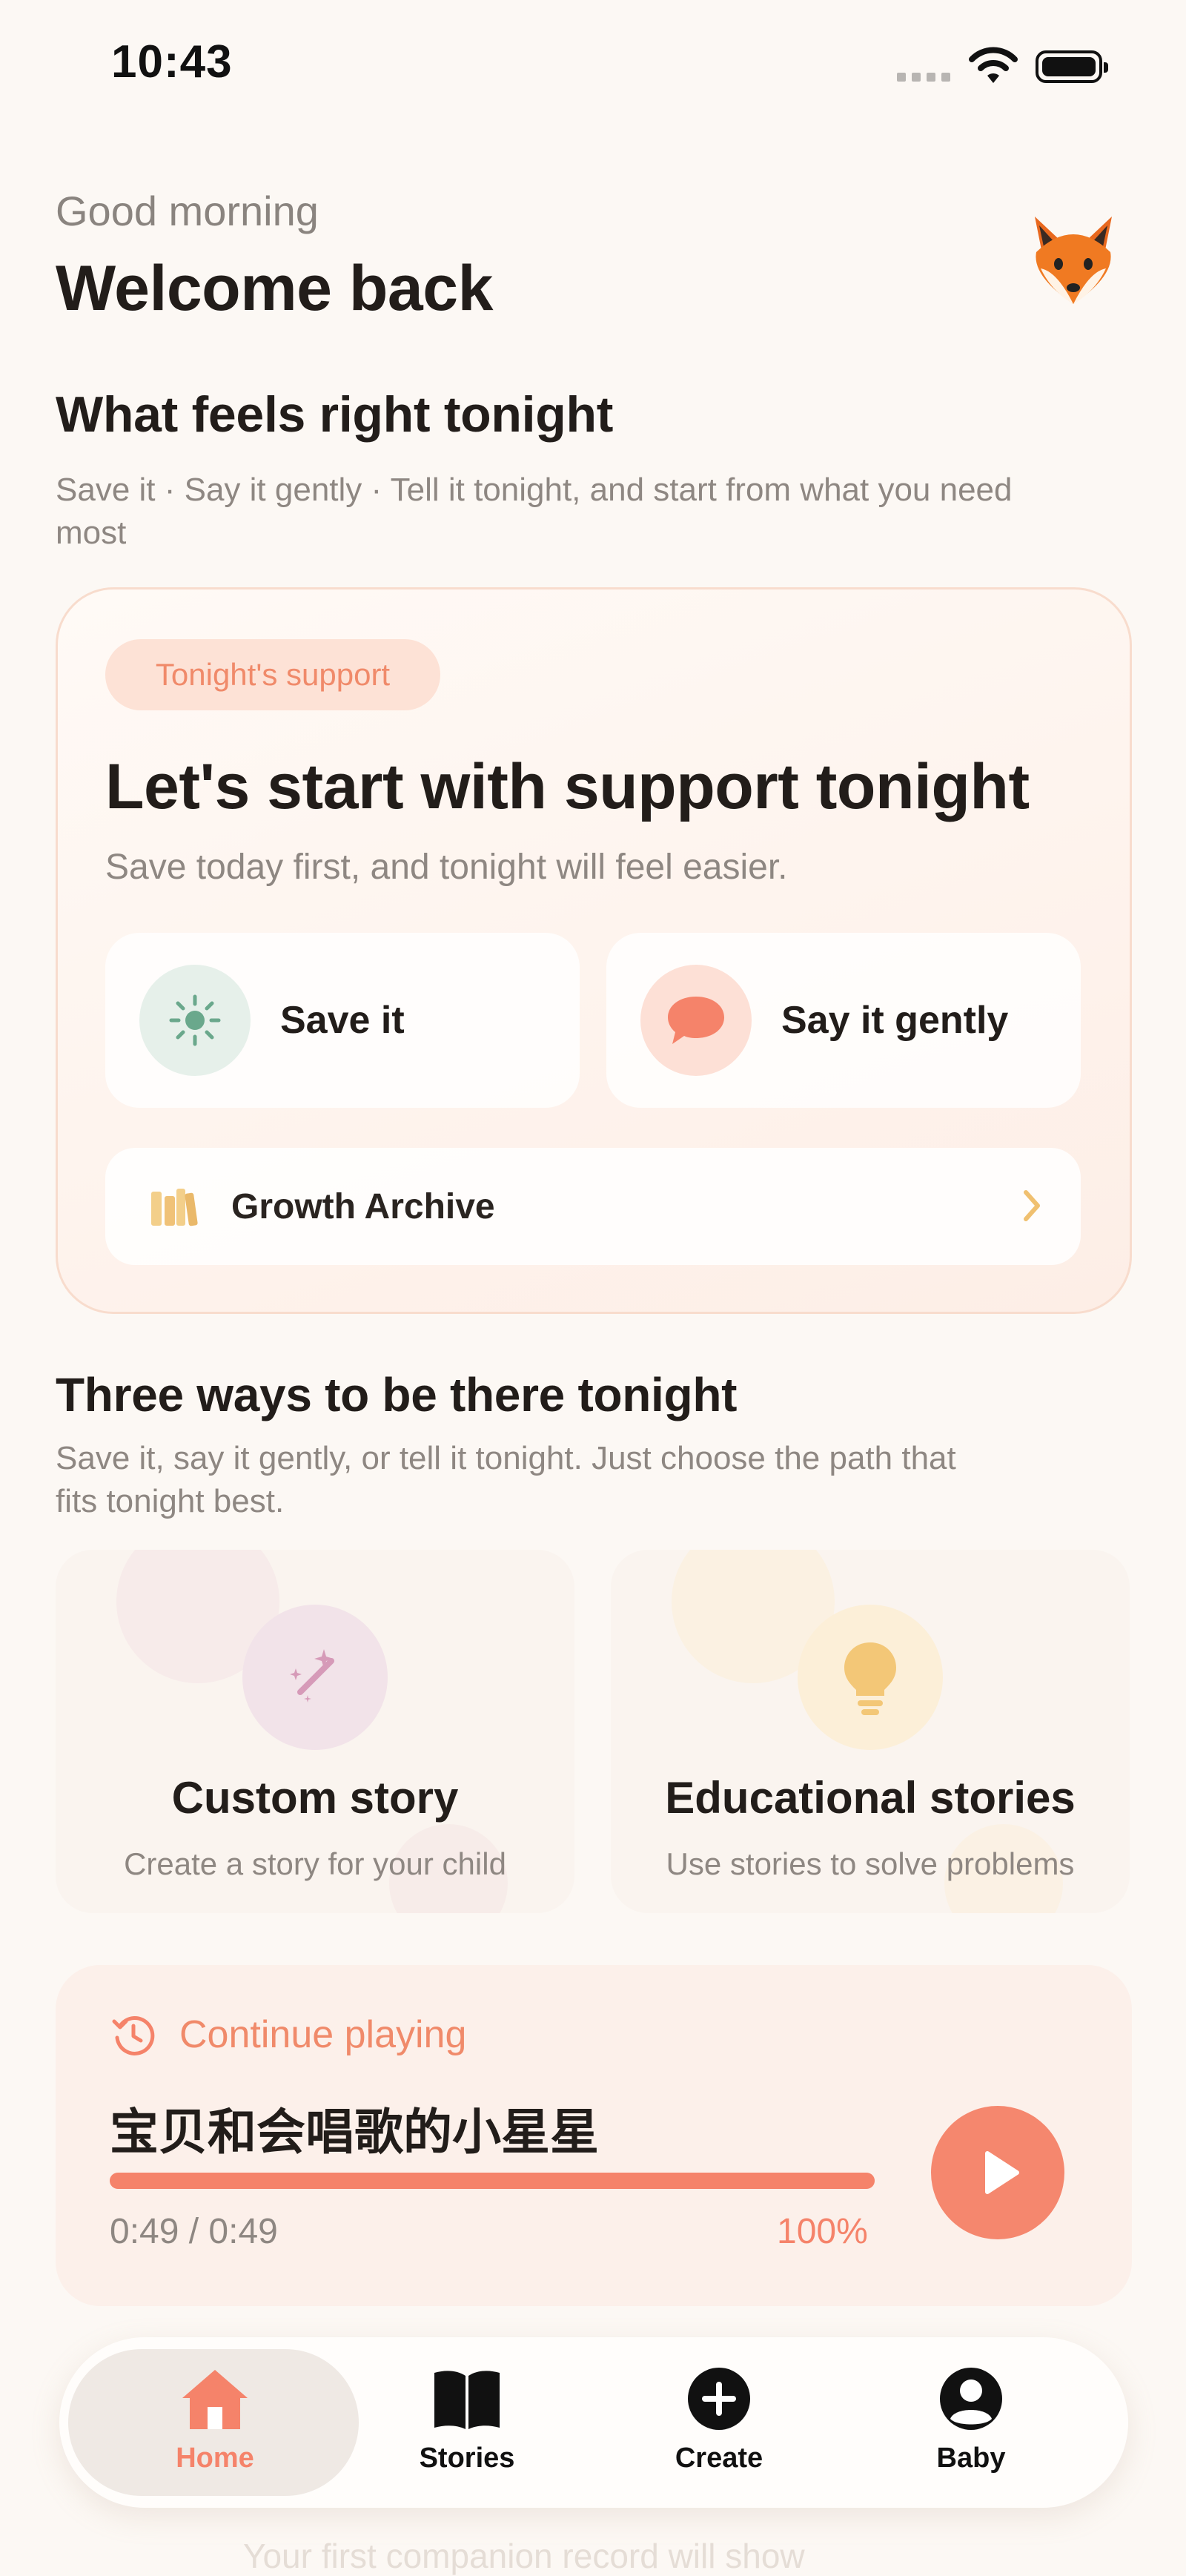  I want to click on save-it-button: Save it, so click(342, 1020).